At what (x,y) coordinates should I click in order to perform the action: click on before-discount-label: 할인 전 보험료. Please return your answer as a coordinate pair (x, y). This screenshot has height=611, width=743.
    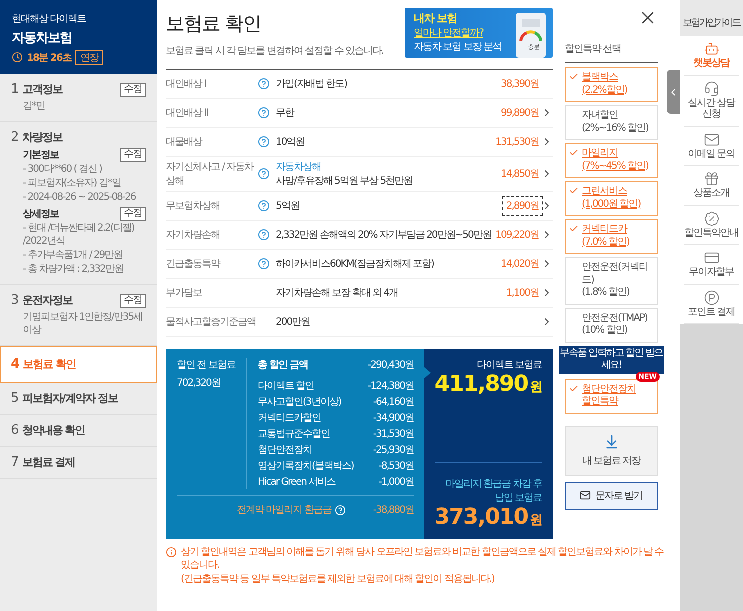
    Looking at the image, I should click on (207, 365).